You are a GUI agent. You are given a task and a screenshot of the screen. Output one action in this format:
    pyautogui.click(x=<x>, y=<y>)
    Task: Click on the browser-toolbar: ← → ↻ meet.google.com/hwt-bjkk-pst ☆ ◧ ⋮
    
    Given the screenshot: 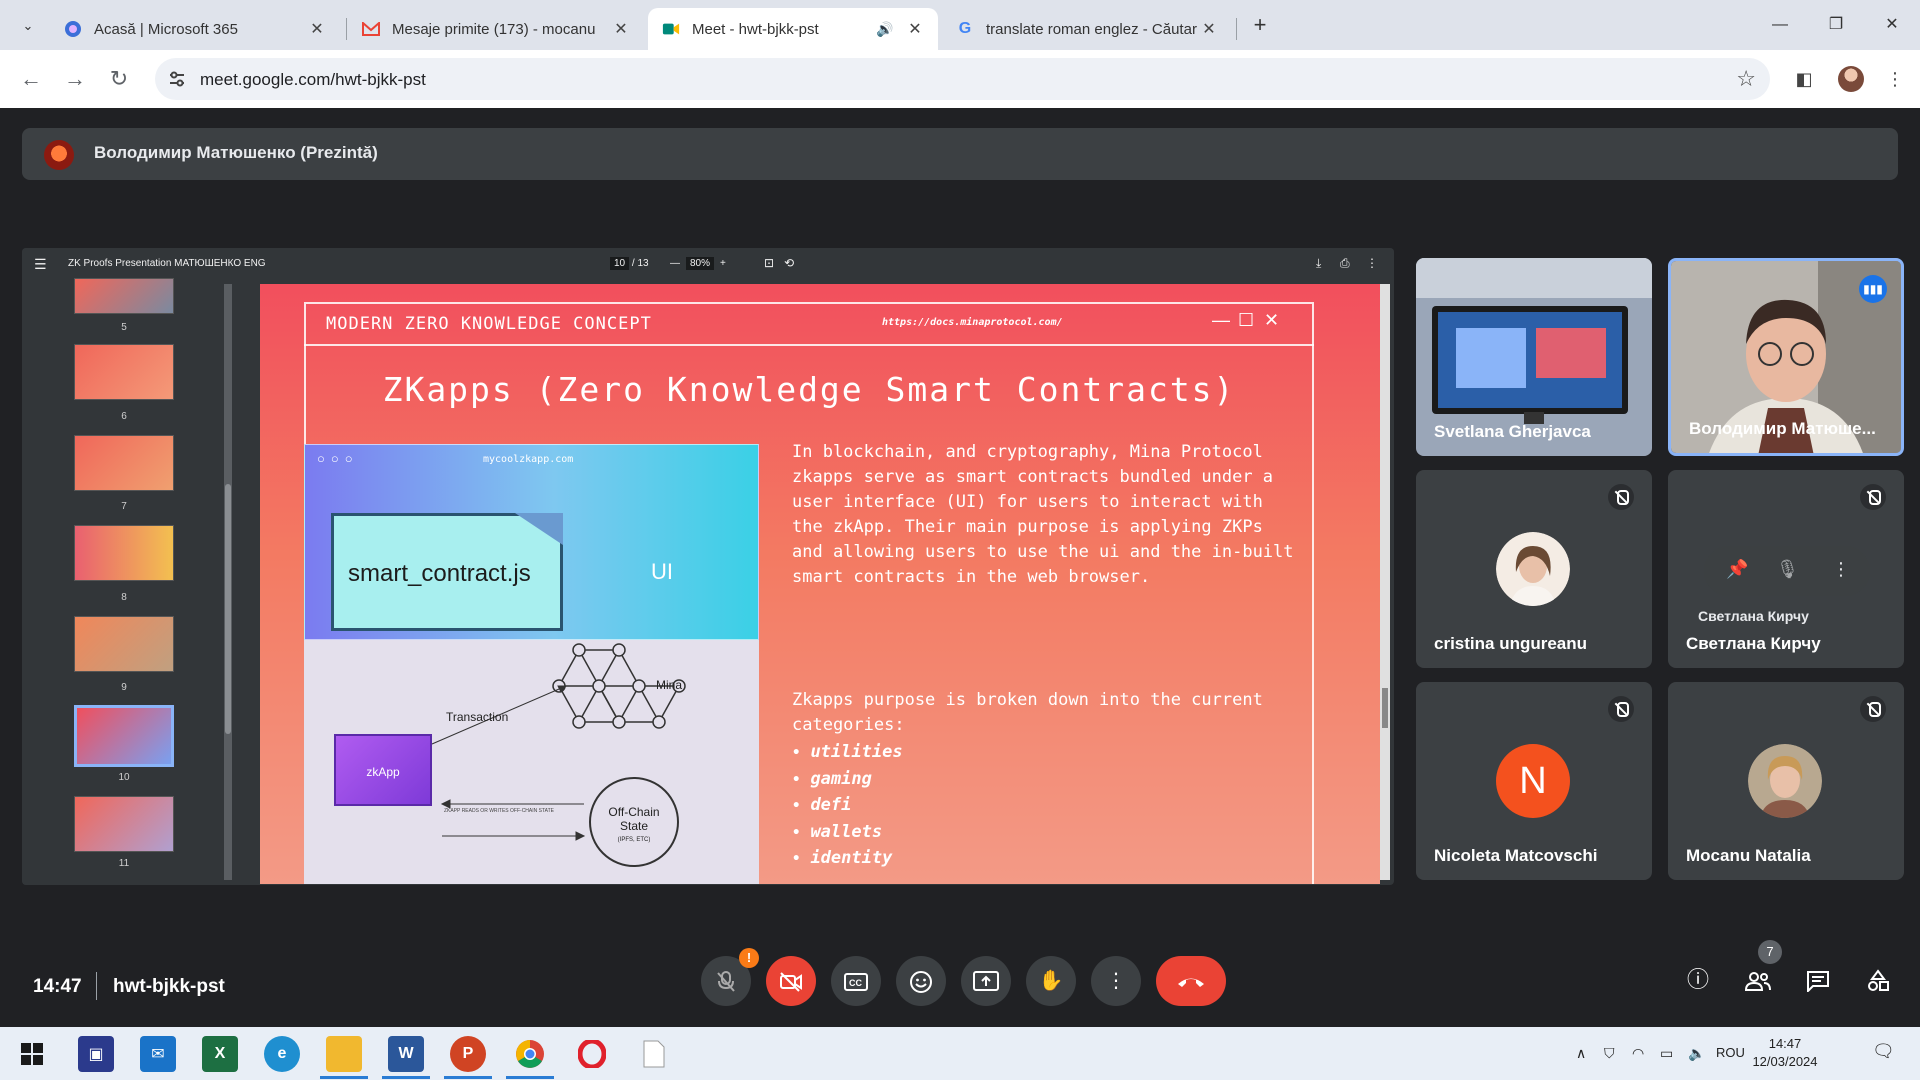 What is the action you would take?
    pyautogui.click(x=960, y=79)
    